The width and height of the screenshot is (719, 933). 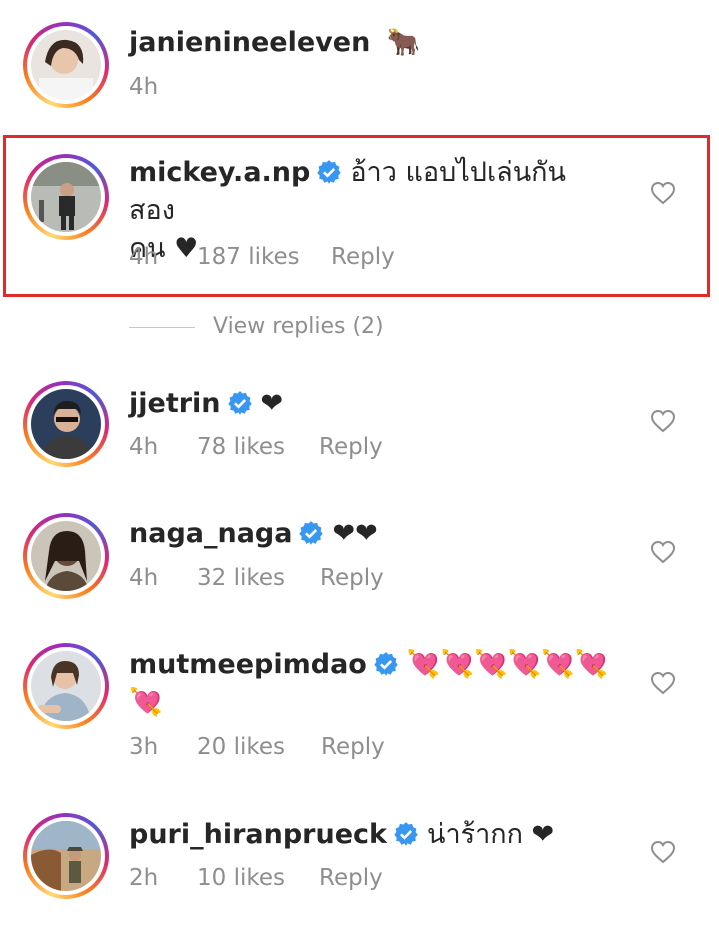 I want to click on timestamp: 2h, so click(x=144, y=878).